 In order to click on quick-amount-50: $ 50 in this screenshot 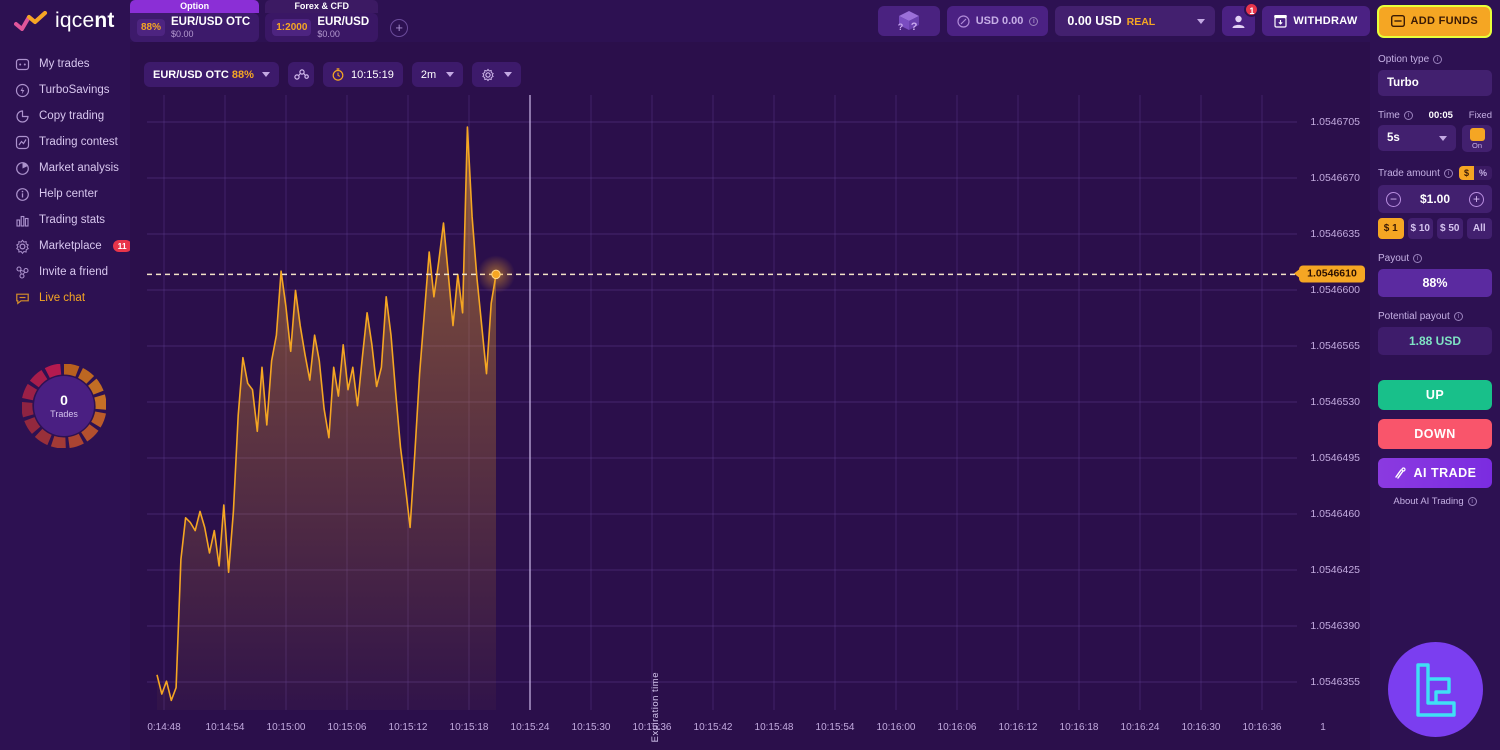, I will do `click(1450, 228)`.